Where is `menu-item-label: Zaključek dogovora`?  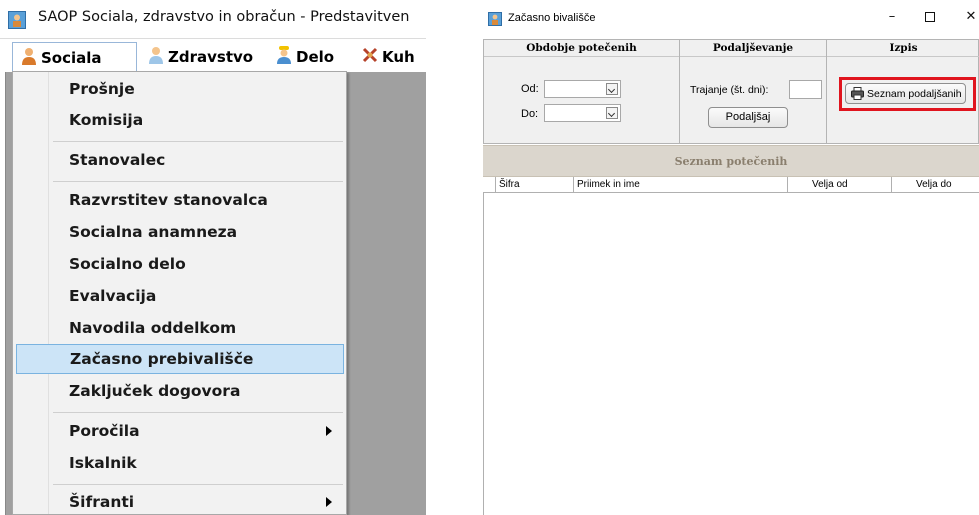 menu-item-label: Zaključek dogovora is located at coordinates (155, 391).